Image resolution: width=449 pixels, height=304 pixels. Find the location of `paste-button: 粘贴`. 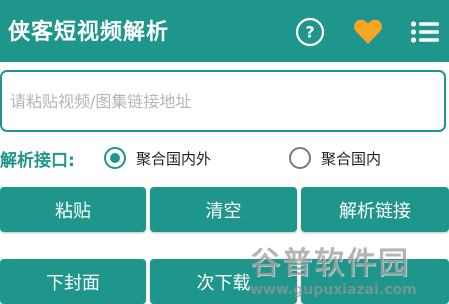

paste-button: 粘贴 is located at coordinates (73, 209).